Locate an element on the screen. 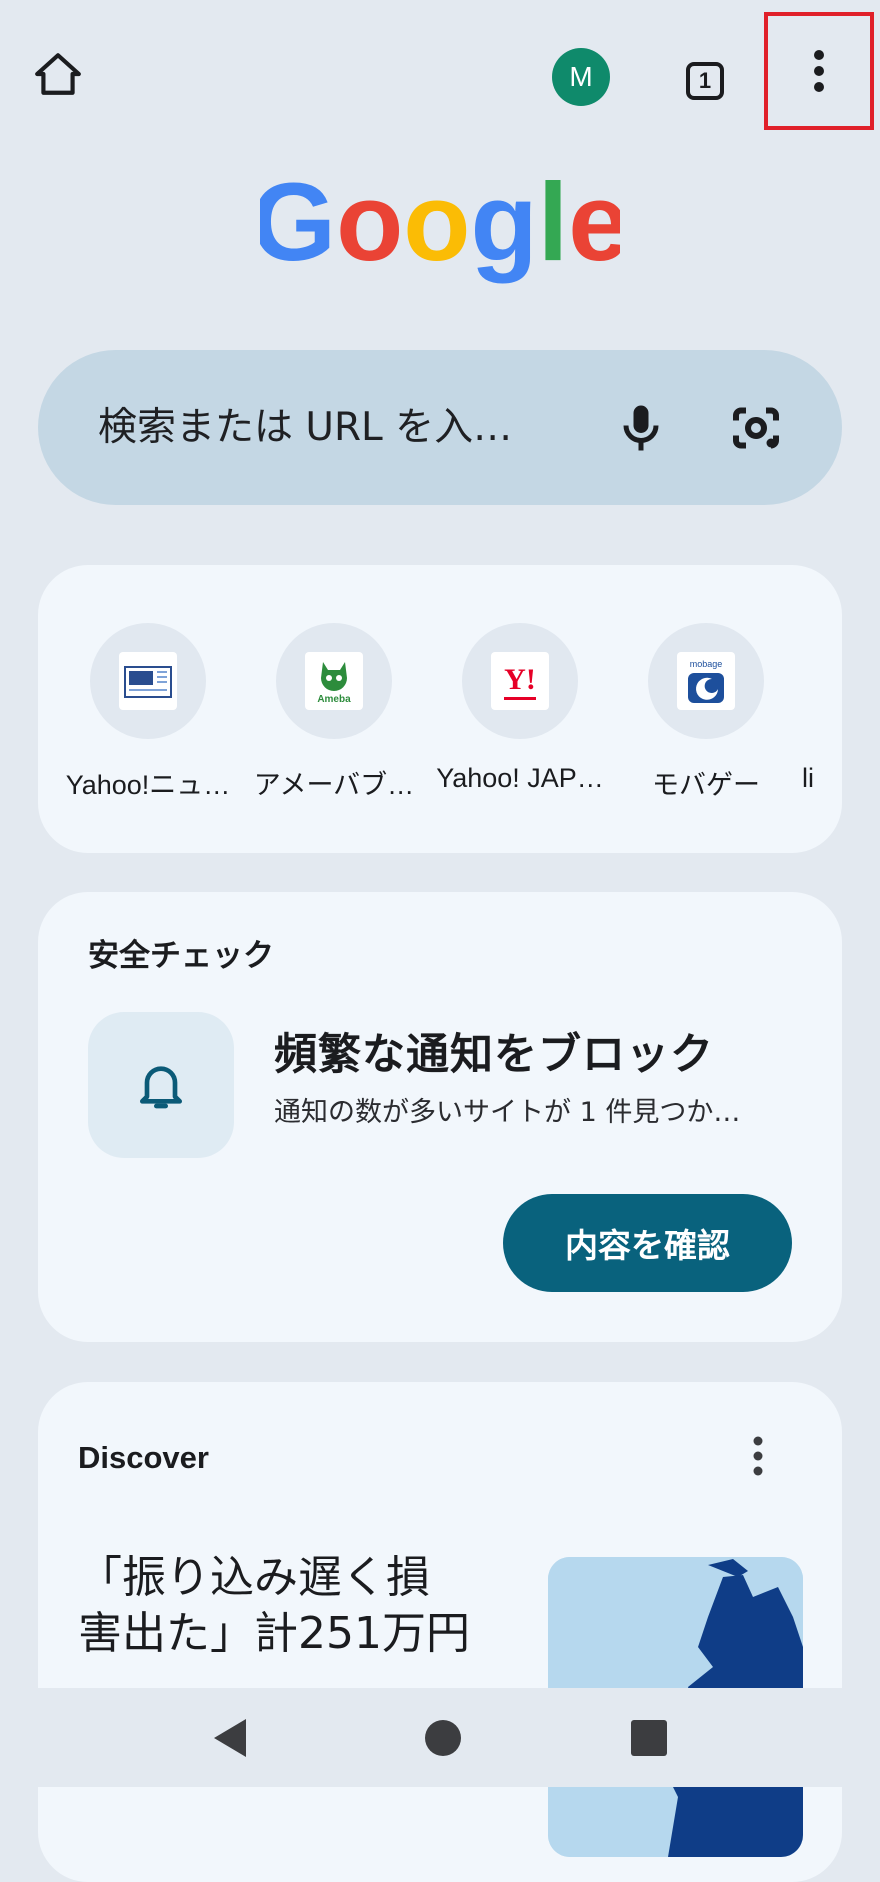 This screenshot has height=1882, width=880. tab-switcher-button: 1 is located at coordinates (705, 81).